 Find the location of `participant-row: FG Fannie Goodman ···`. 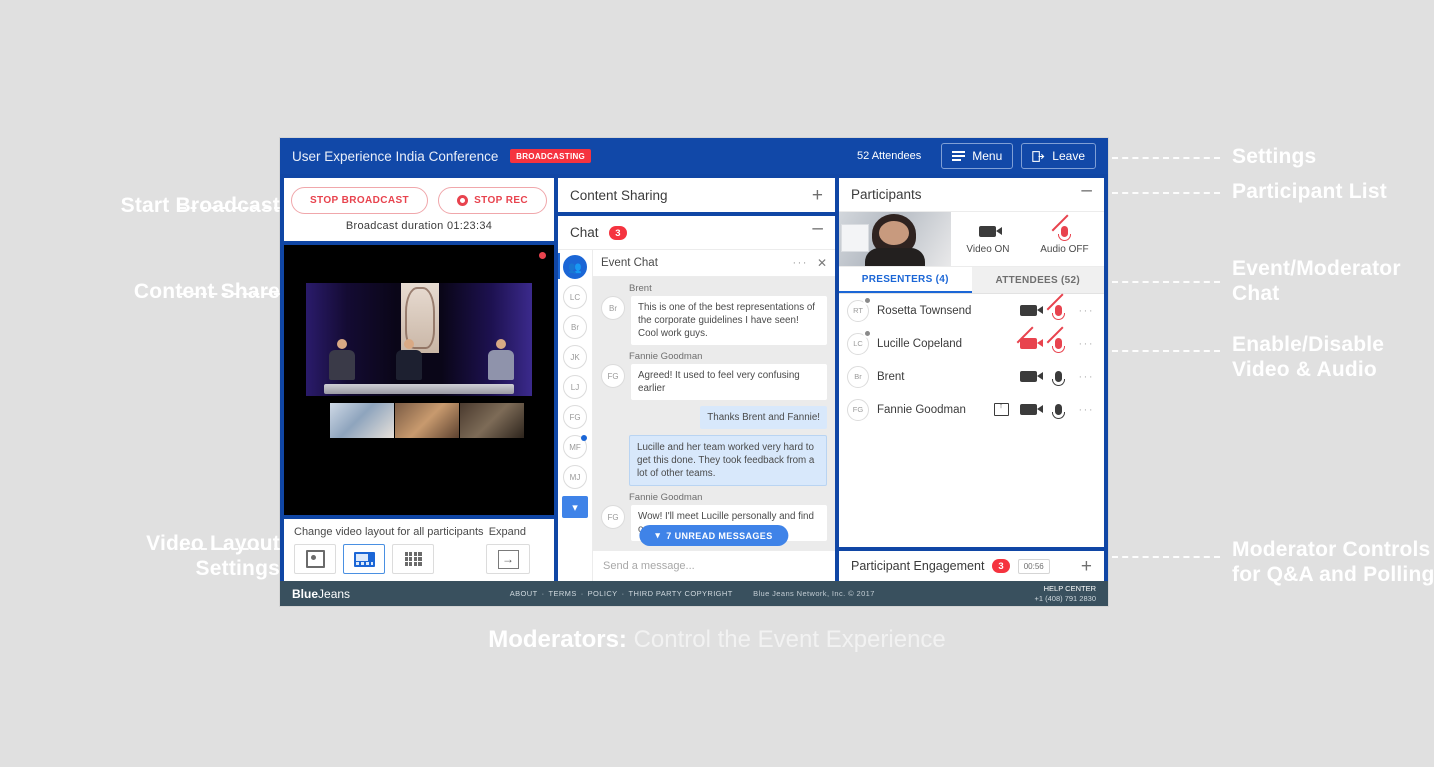

participant-row: FG Fannie Goodman ··· is located at coordinates (971, 409).